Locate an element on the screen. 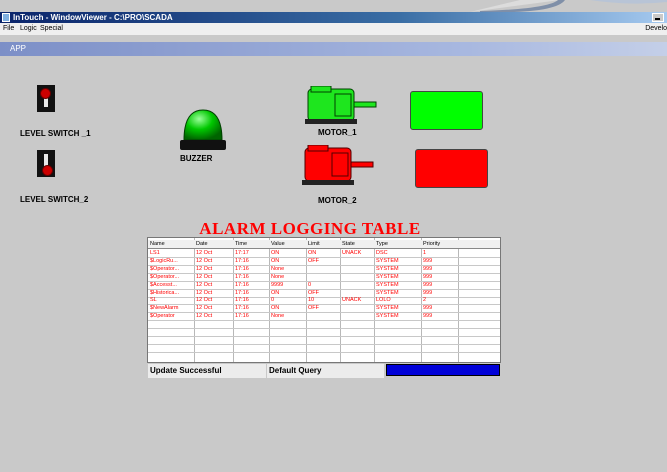  level-switch-1-label: LEVEL SWITCH _1 is located at coordinates (55, 133).